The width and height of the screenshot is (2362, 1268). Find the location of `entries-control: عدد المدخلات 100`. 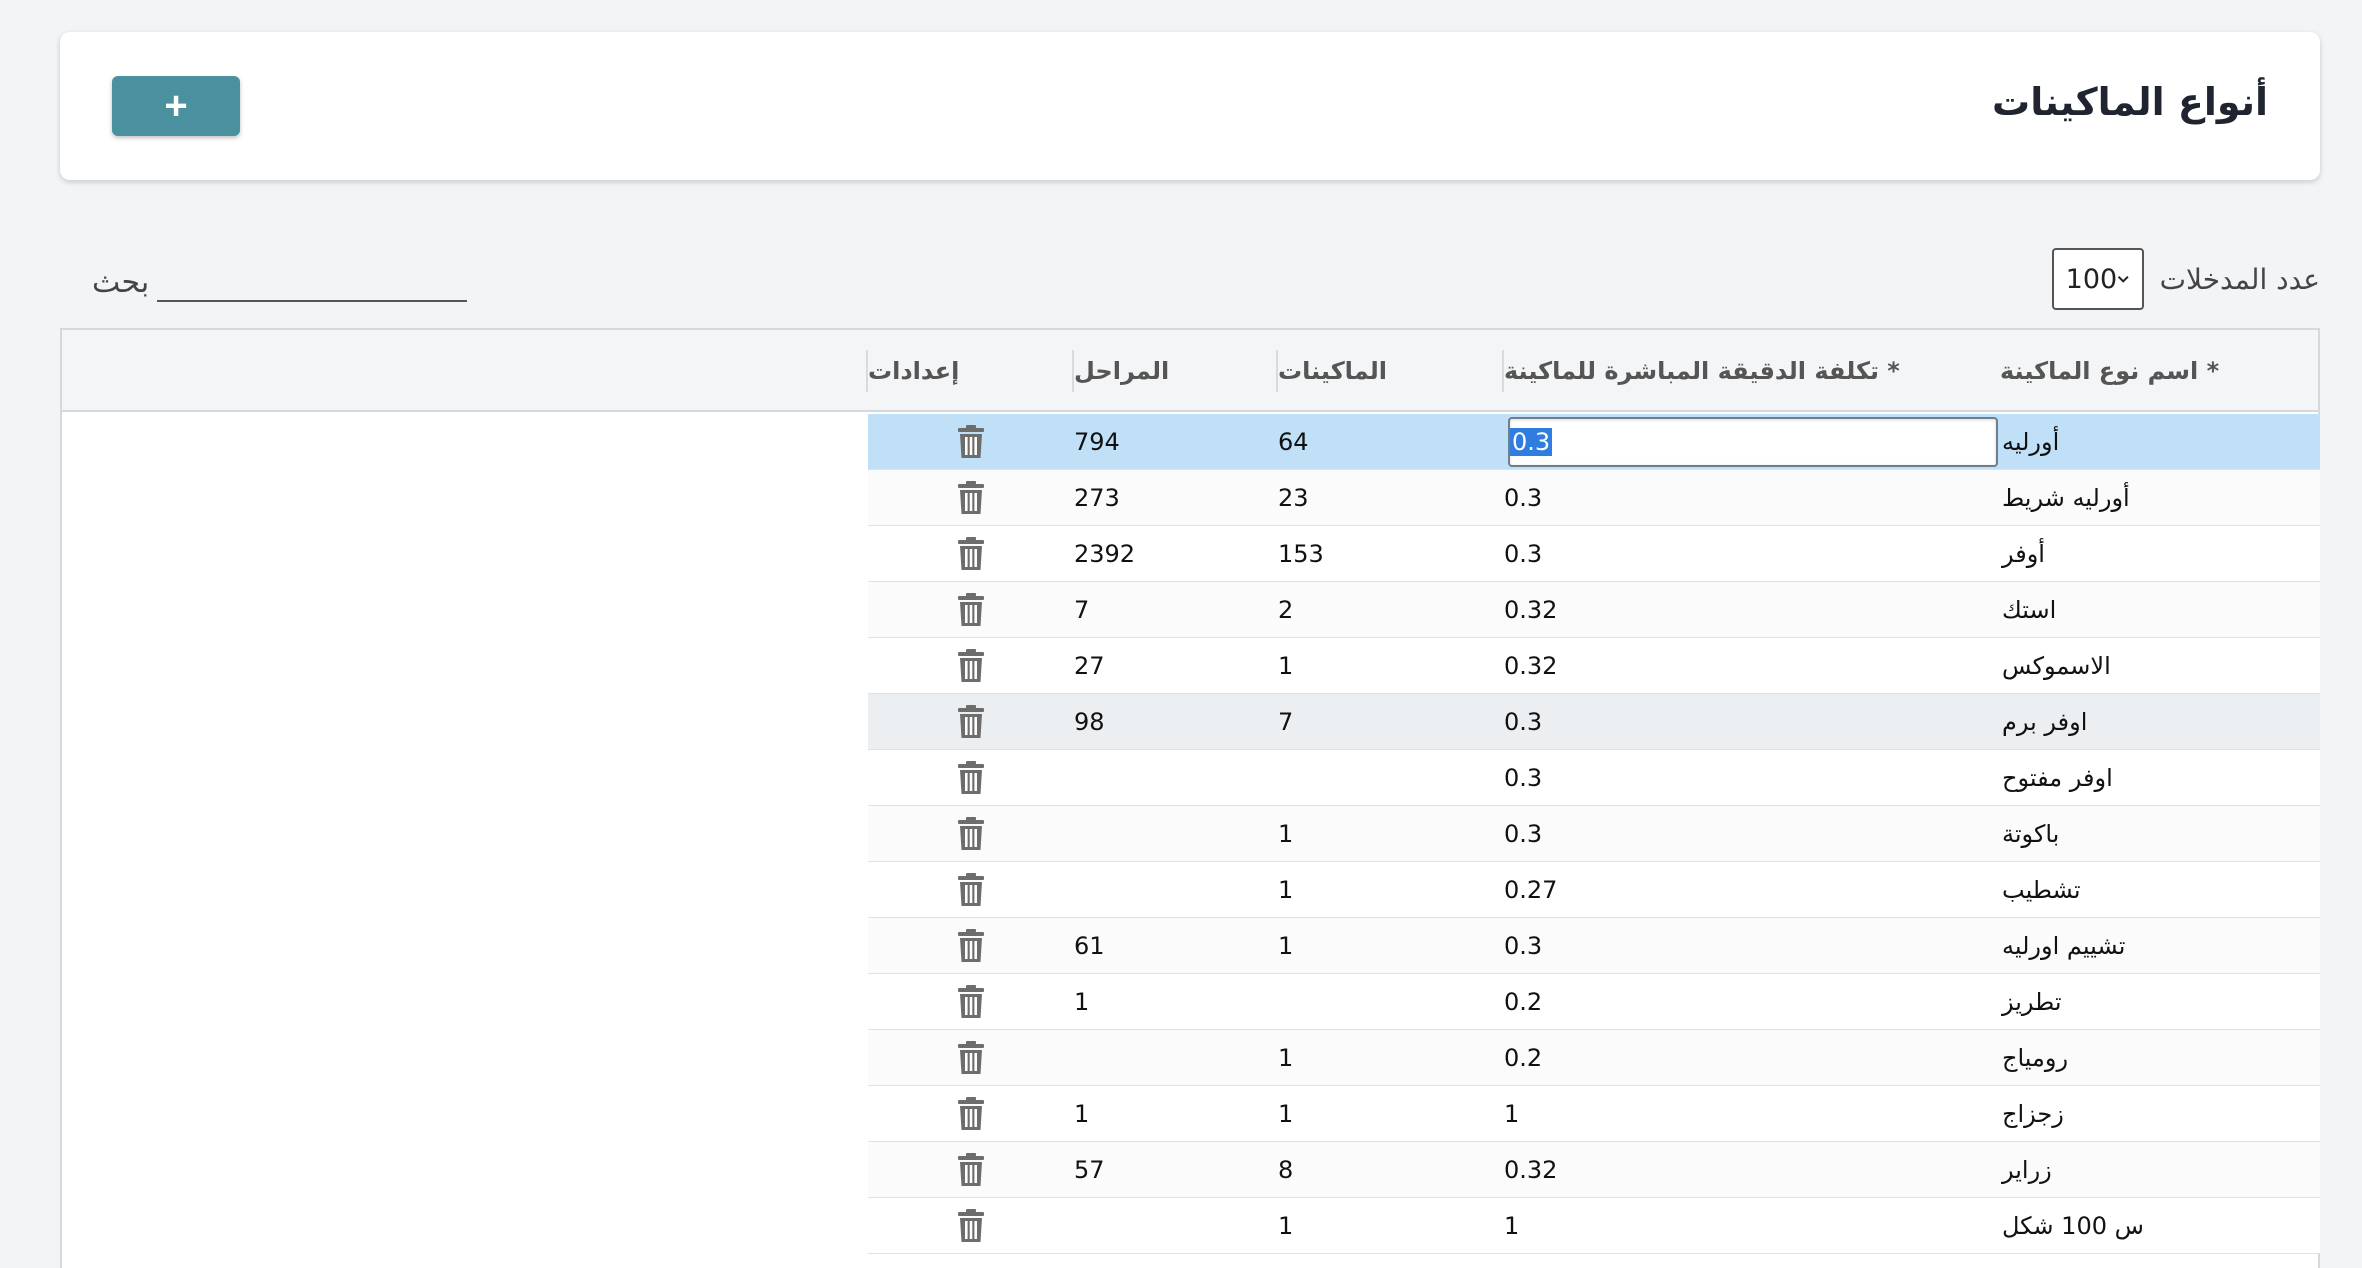

entries-control: عدد المدخلات 100 is located at coordinates (2185, 279).